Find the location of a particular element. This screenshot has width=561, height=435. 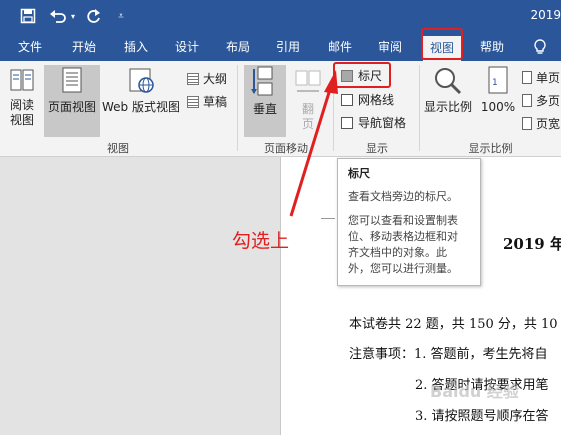

watermark: Baidu 经验 is located at coordinates (474, 391).